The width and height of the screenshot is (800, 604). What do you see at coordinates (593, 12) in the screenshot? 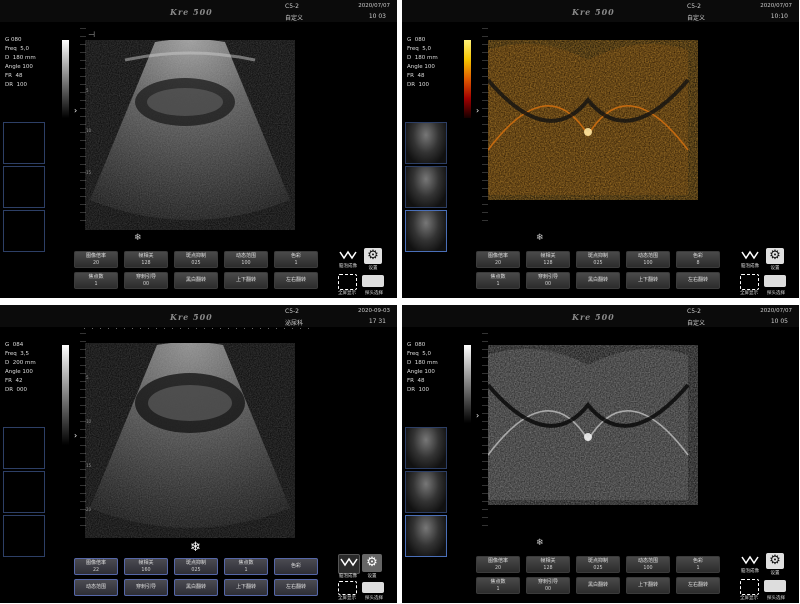
I see `brand-logo: Kre 500` at bounding box center [593, 12].